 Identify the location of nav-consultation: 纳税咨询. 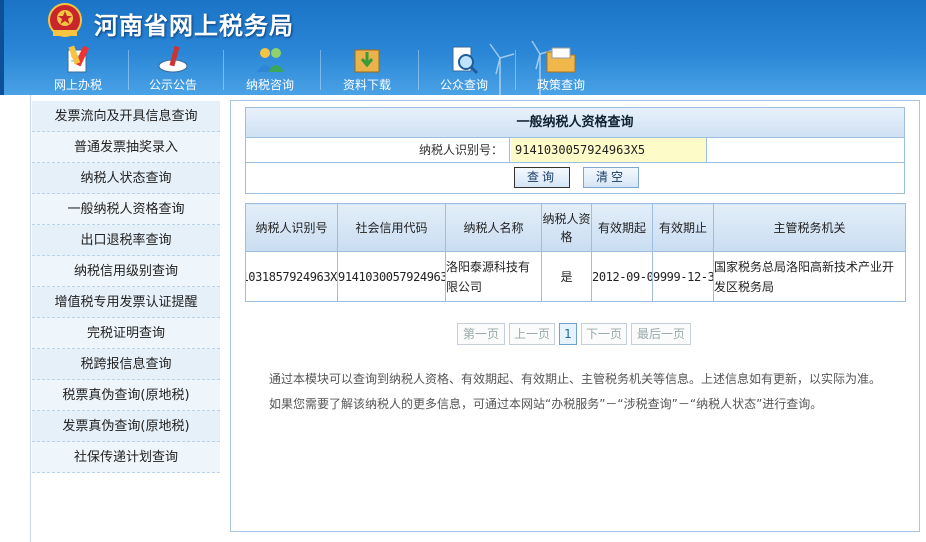
(270, 69).